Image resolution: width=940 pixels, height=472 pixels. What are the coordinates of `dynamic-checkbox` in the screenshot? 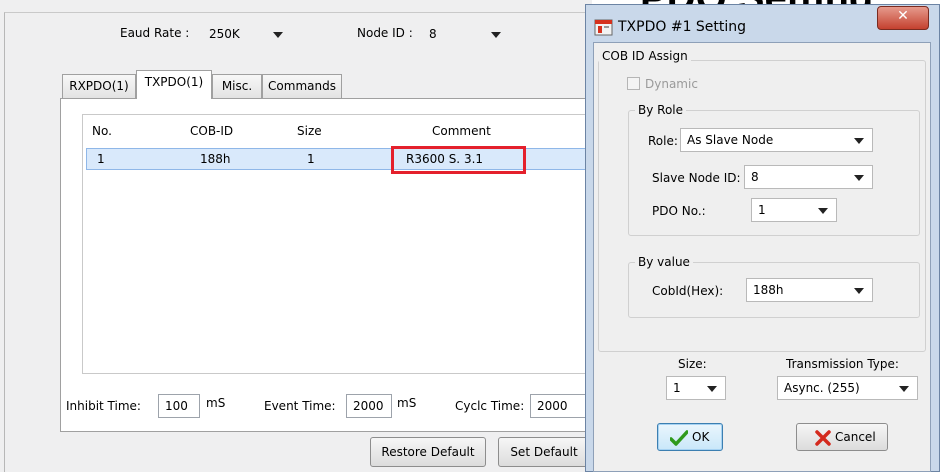 It's located at (633, 83).